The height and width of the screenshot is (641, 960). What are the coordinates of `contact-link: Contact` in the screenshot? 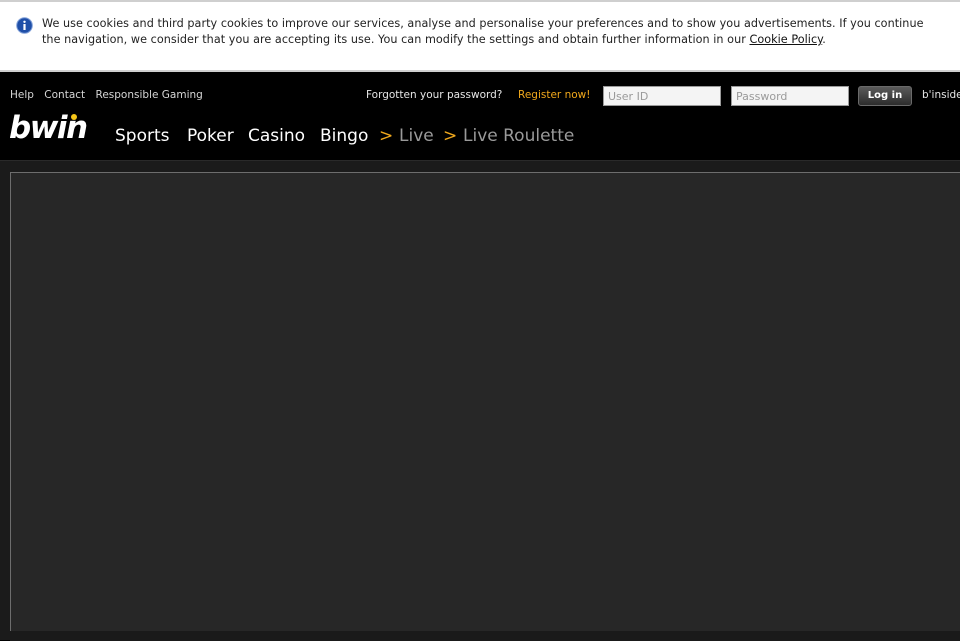 It's located at (64, 95).